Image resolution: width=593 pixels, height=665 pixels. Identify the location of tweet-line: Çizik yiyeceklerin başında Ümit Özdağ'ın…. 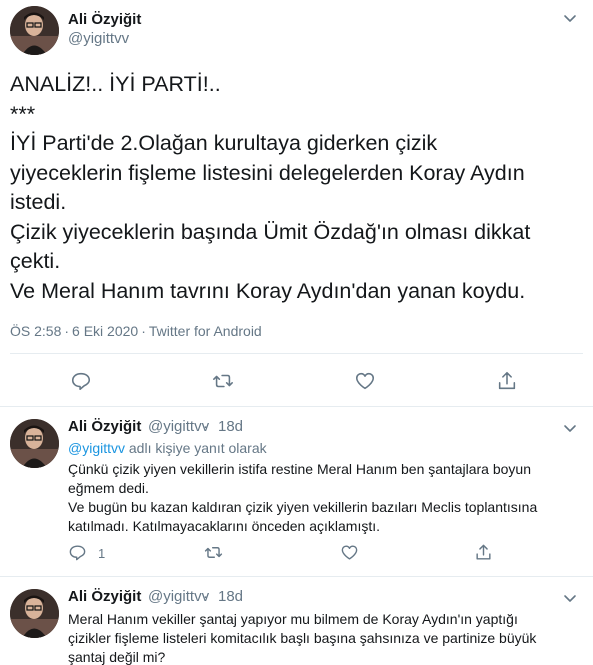
(270, 231).